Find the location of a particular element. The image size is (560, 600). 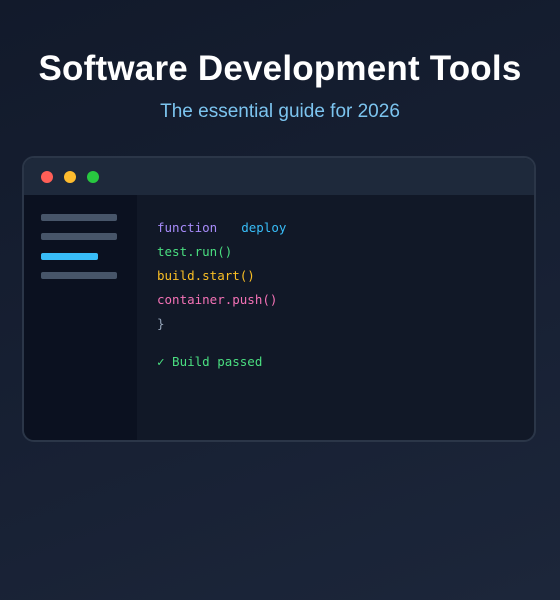

maximize-window-button is located at coordinates (93, 177).